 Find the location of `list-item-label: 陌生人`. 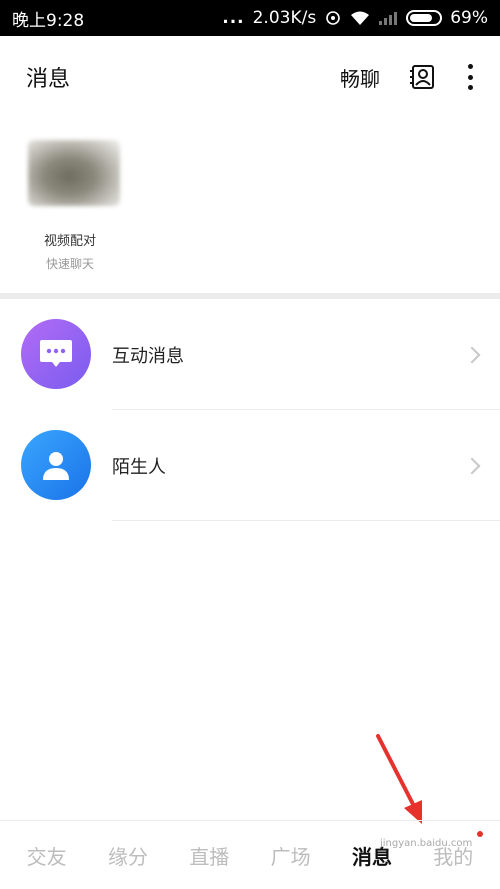

list-item-label: 陌生人 is located at coordinates (139, 467).